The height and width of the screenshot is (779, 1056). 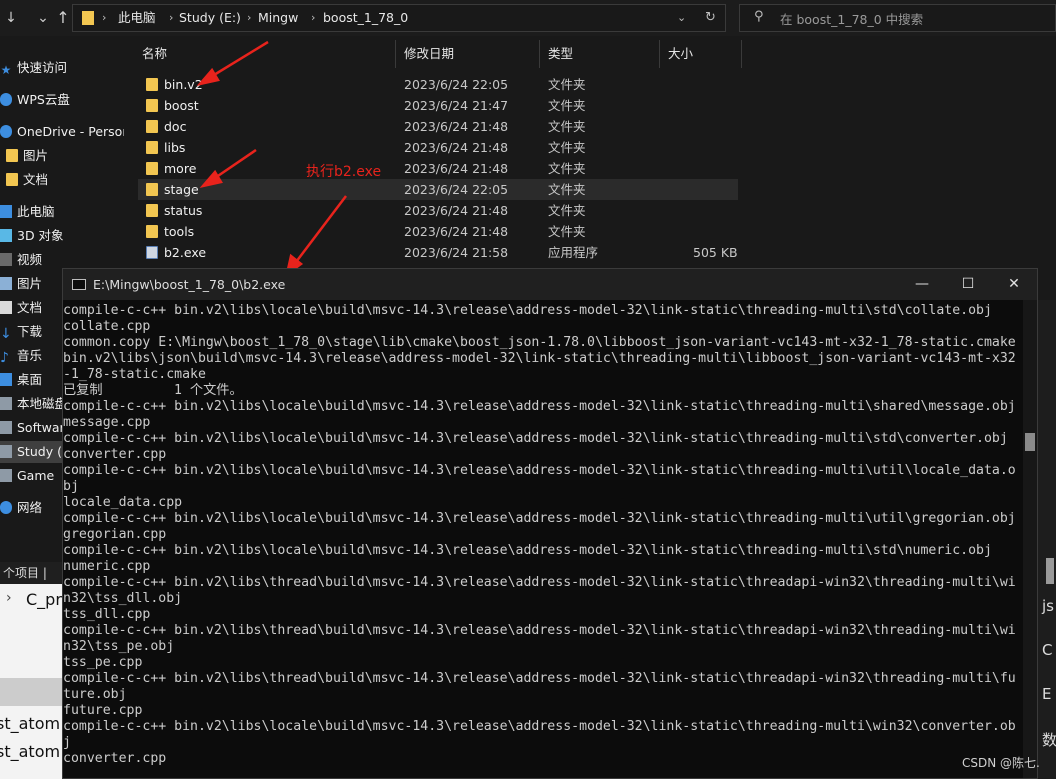 I want to click on console-line: bj, so click(x=71, y=486).